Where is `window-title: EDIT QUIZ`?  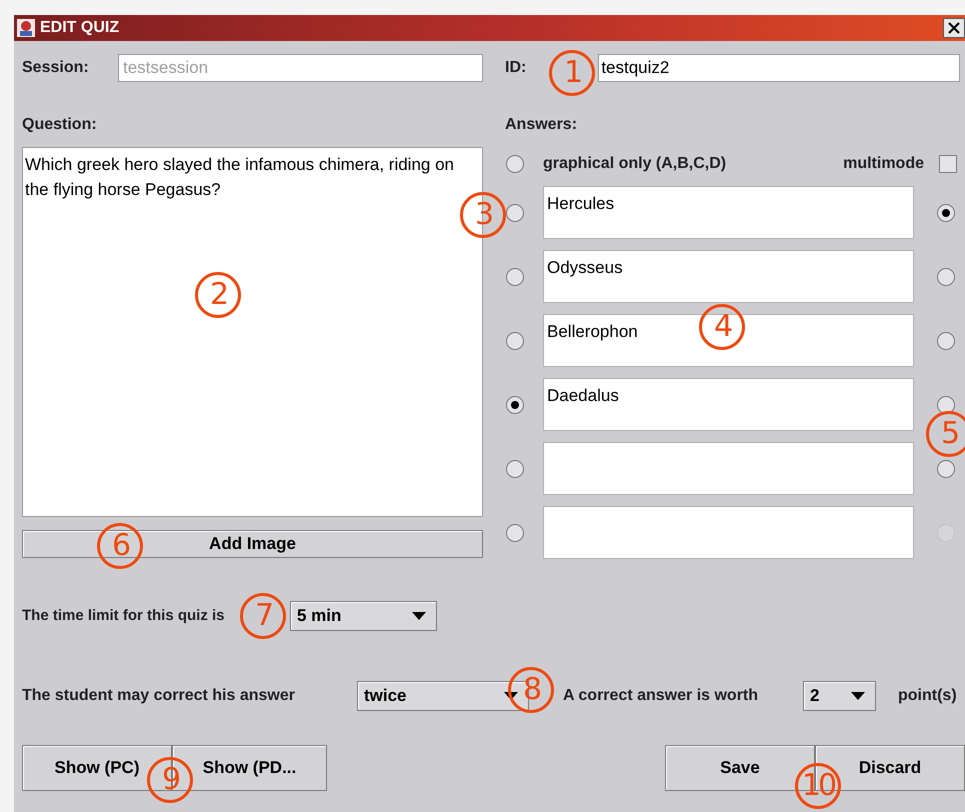 window-title: EDIT QUIZ is located at coordinates (80, 28).